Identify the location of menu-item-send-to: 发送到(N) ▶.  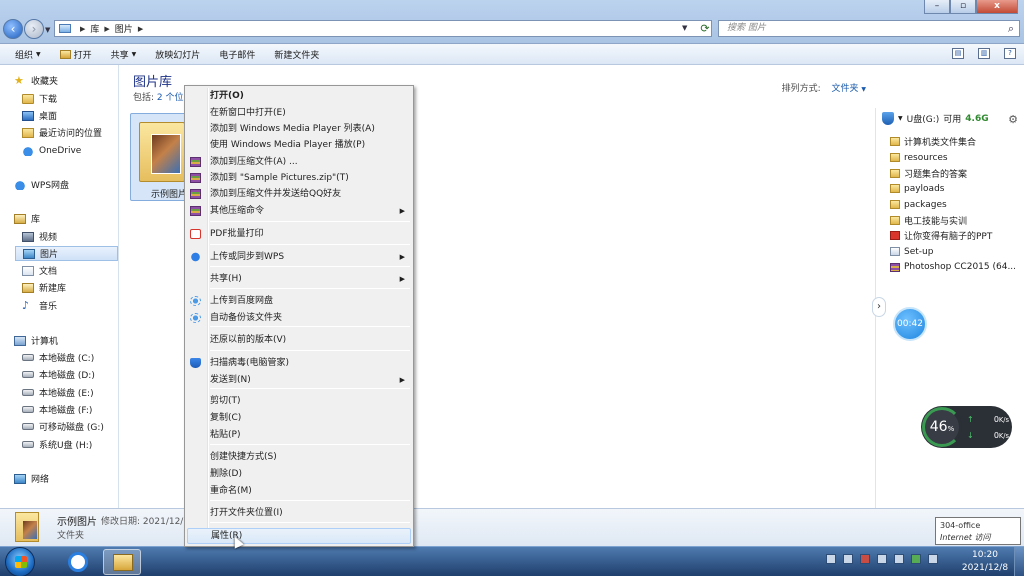
(299, 380).